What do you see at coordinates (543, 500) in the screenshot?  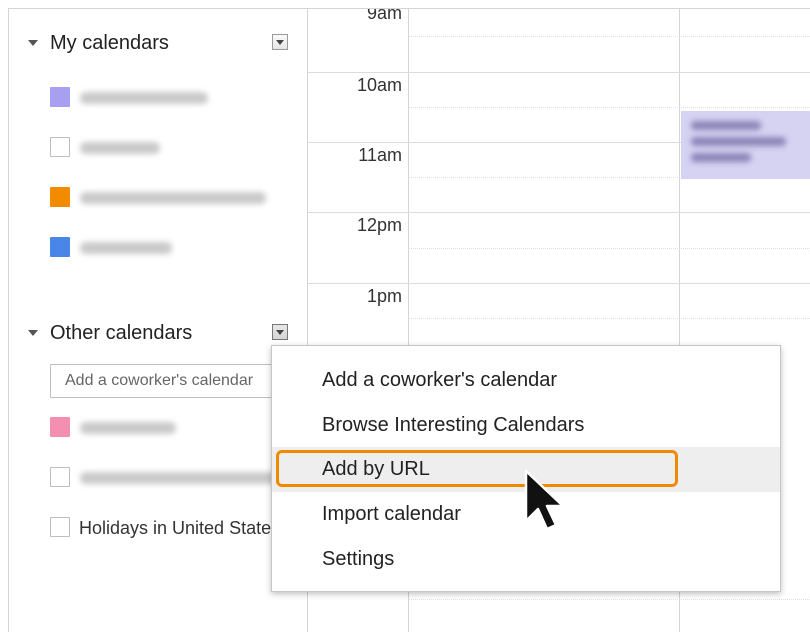 I see `mouse-pointer-icon` at bounding box center [543, 500].